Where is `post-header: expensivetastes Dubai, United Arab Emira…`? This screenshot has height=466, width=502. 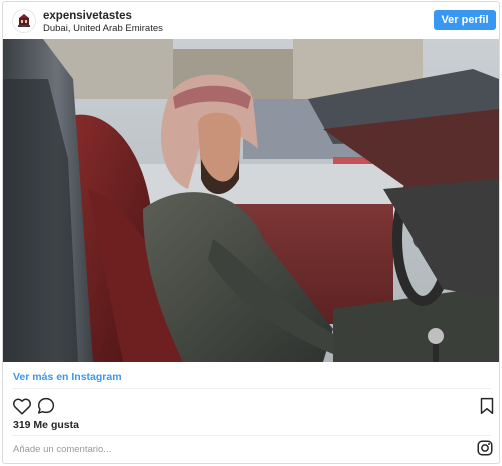 post-header: expensivetastes Dubai, United Arab Emira… is located at coordinates (251, 21).